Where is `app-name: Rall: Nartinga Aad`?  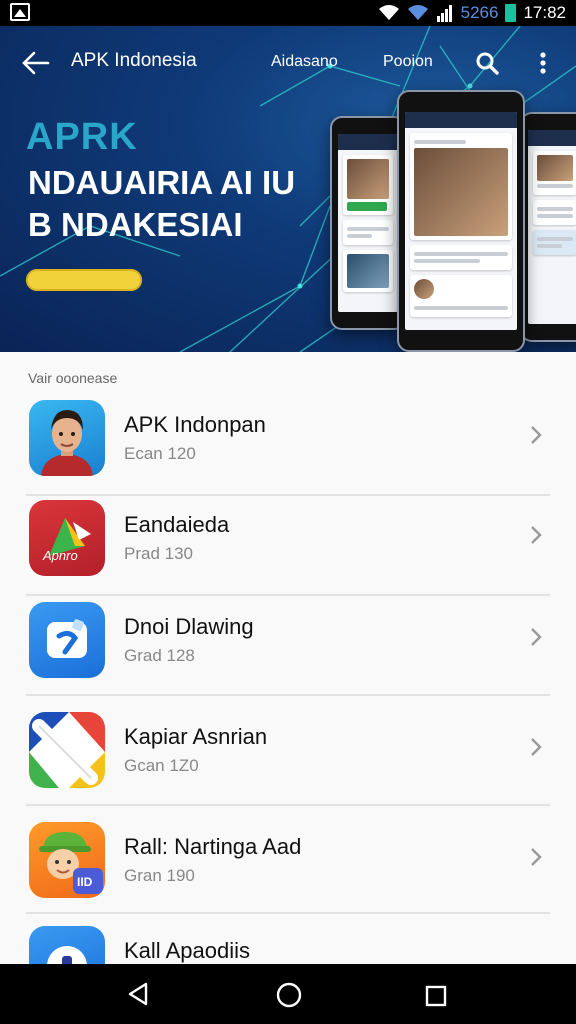
app-name: Rall: Nartinga Aad is located at coordinates (213, 846).